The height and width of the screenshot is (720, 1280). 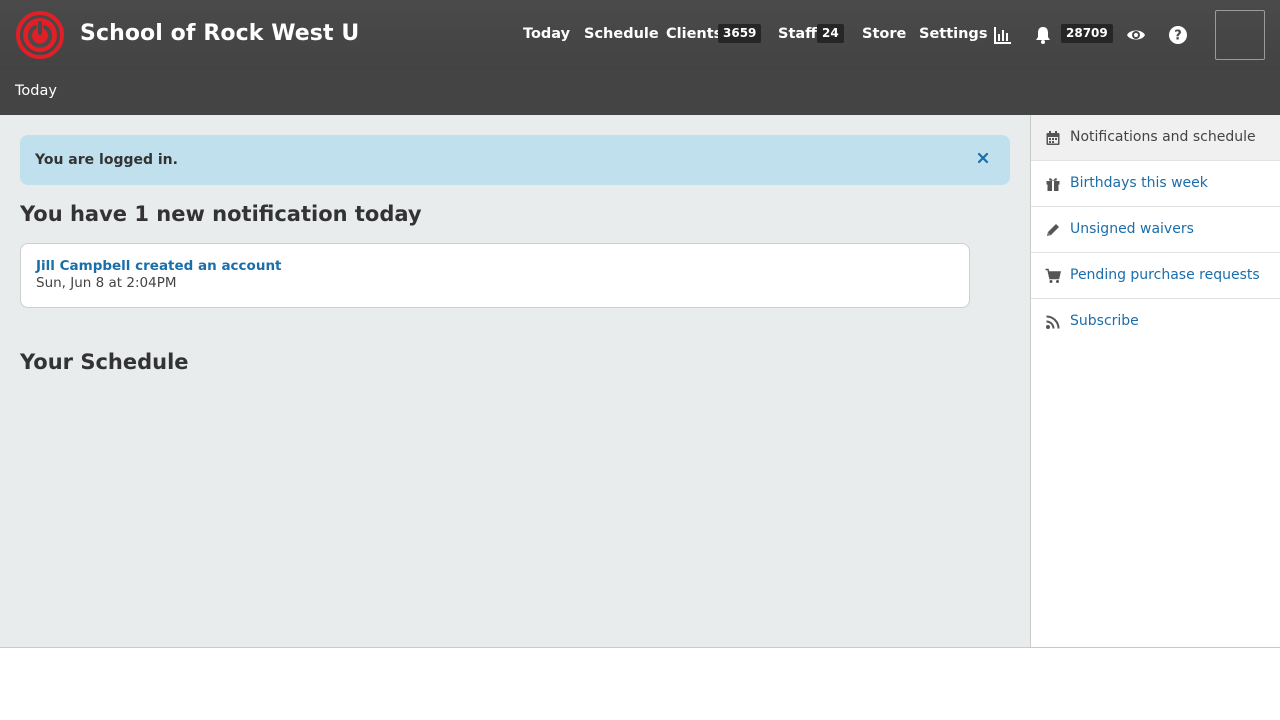 I want to click on login-alert: You are logged in., so click(x=515, y=160).